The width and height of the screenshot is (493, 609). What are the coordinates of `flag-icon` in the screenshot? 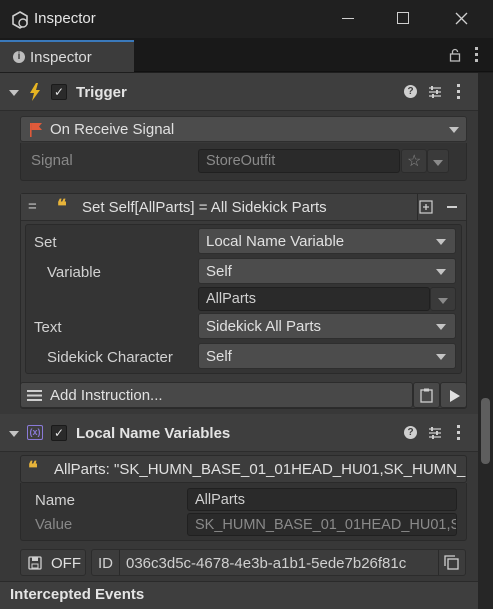 It's located at (36, 130).